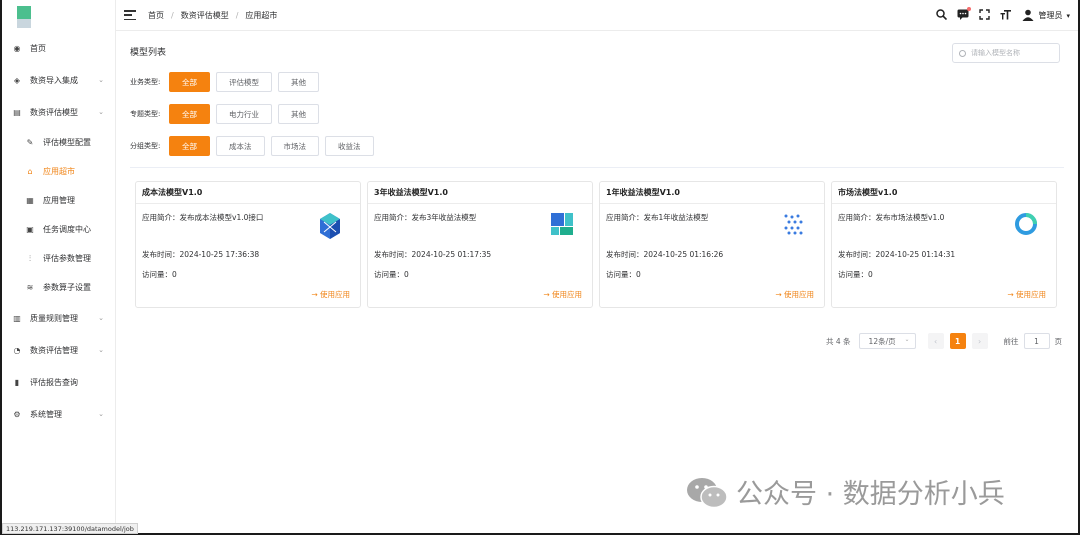  What do you see at coordinates (244, 114) in the screenshot?
I see `filter-option: 电力行业` at bounding box center [244, 114].